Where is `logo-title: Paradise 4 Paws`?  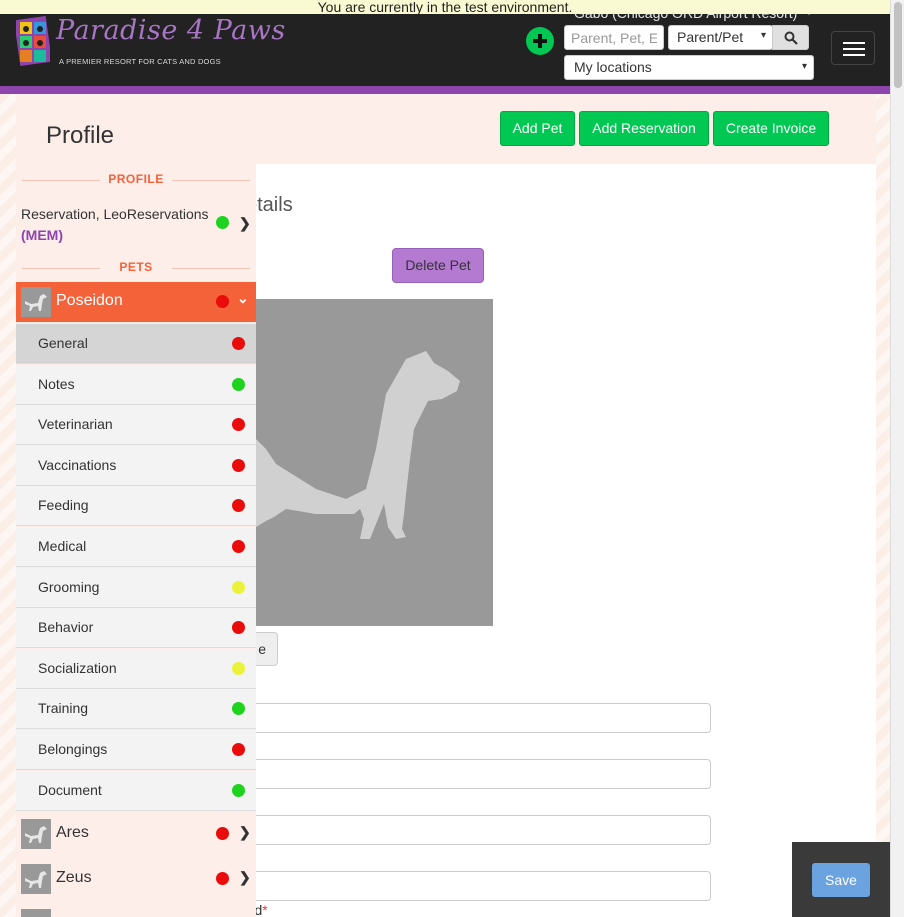
logo-title: Paradise 4 Paws is located at coordinates (171, 30).